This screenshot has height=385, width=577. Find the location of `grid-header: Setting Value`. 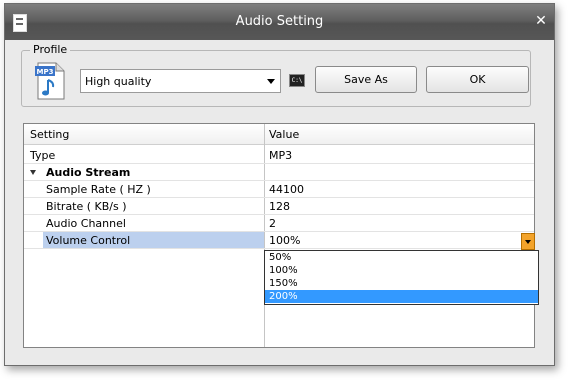

grid-header: Setting Value is located at coordinates (279, 134).